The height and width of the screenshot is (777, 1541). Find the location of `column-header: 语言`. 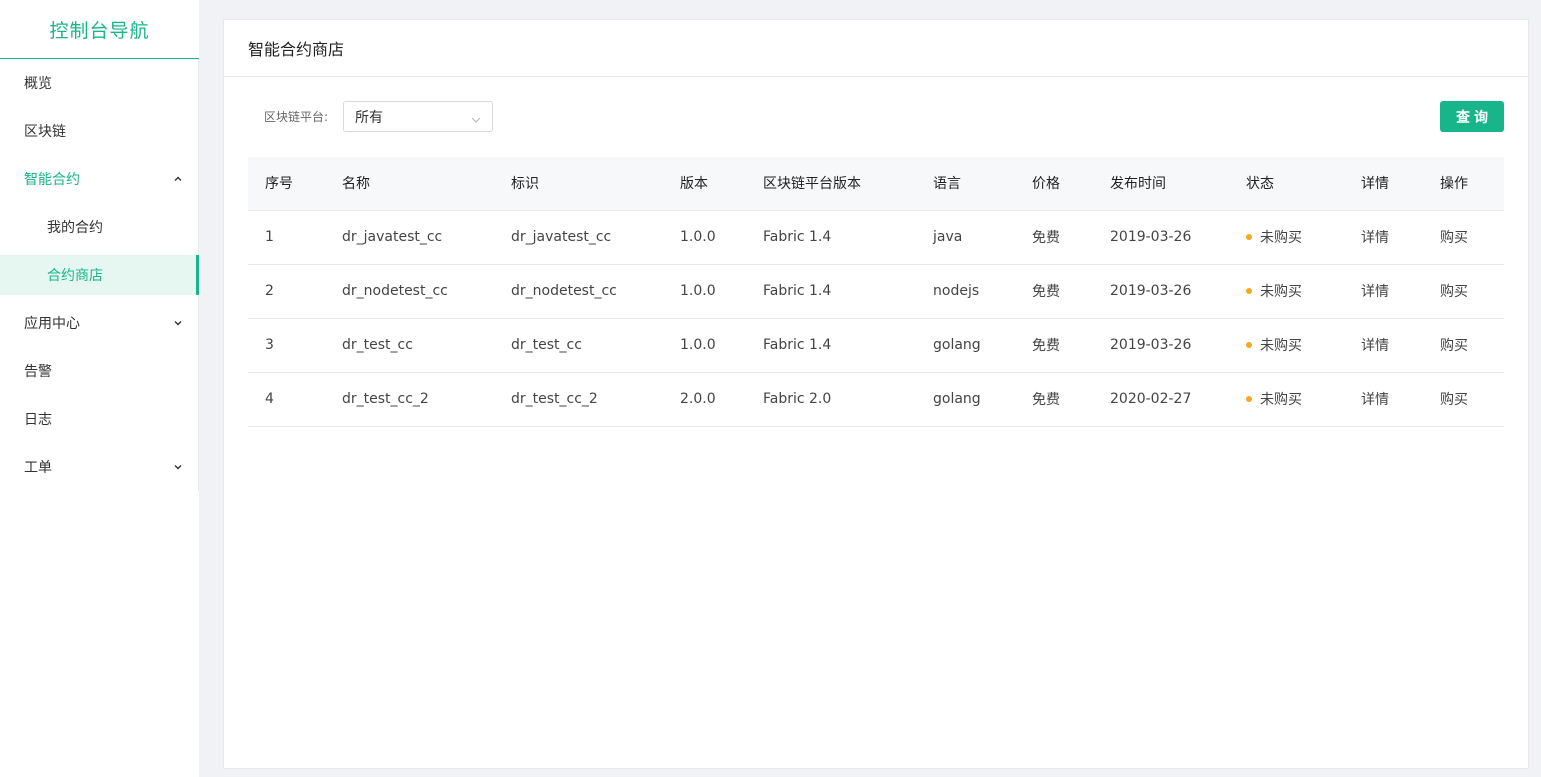

column-header: 语言 is located at coordinates (982, 184).